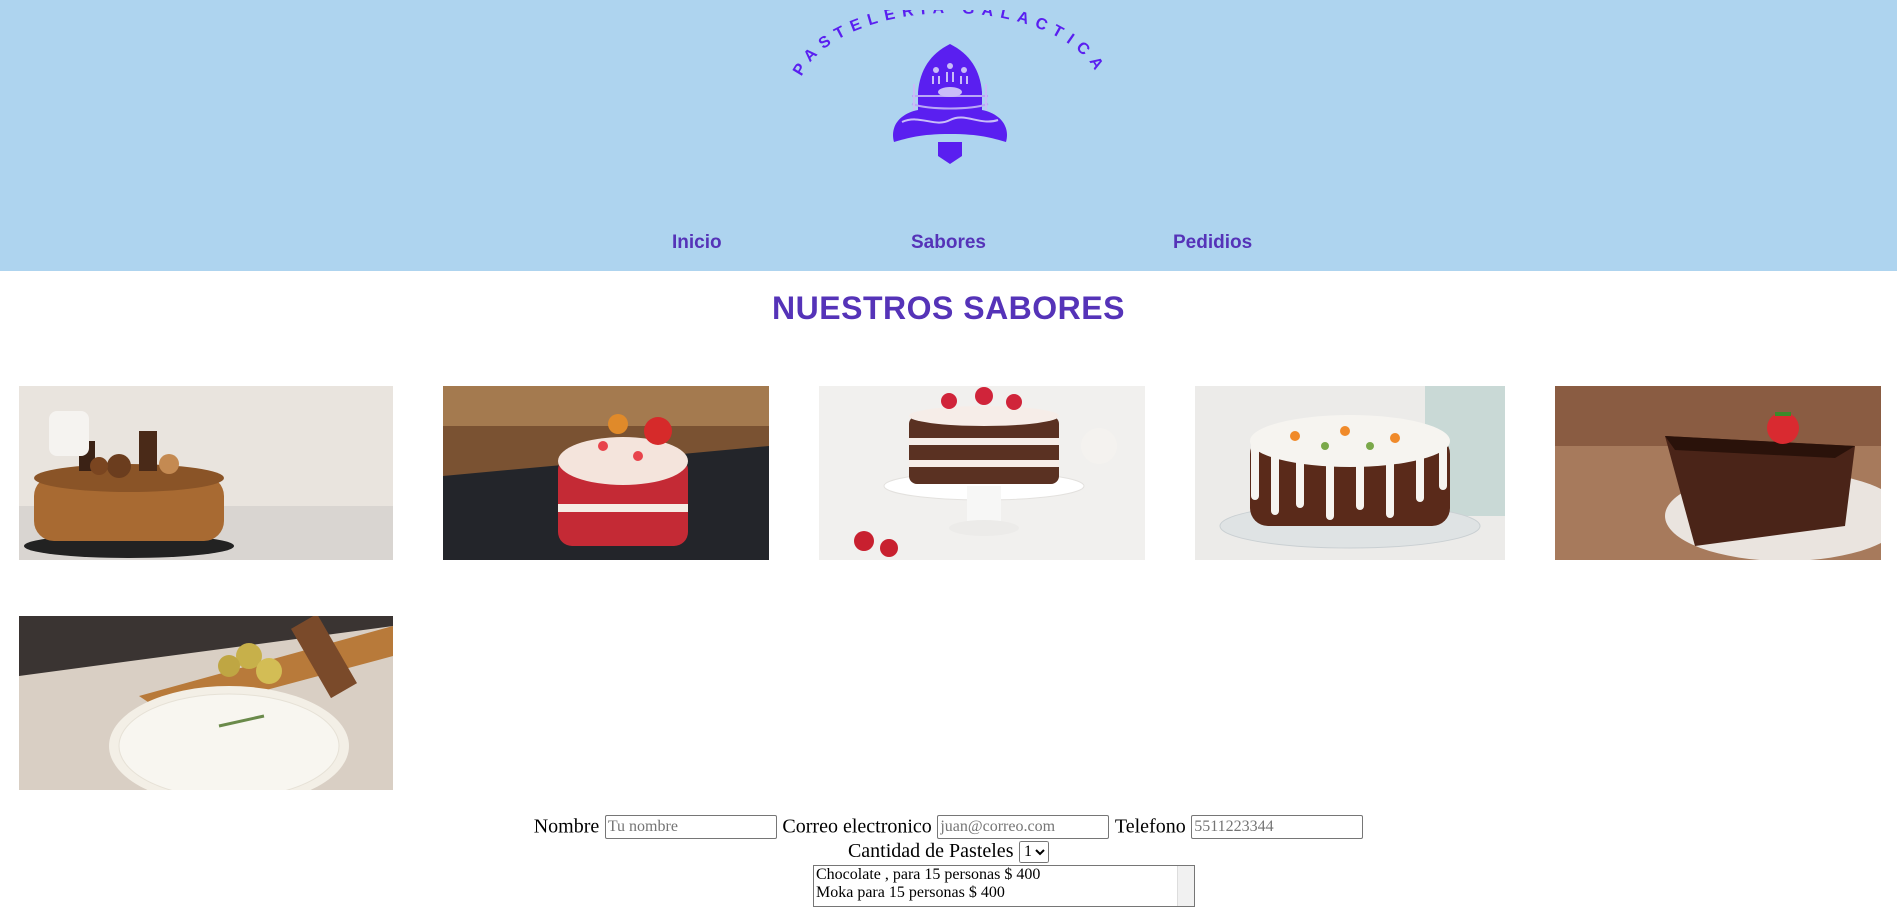  I want to click on chocolate-strawberry-layer-cake-image-icon, so click(982, 473).